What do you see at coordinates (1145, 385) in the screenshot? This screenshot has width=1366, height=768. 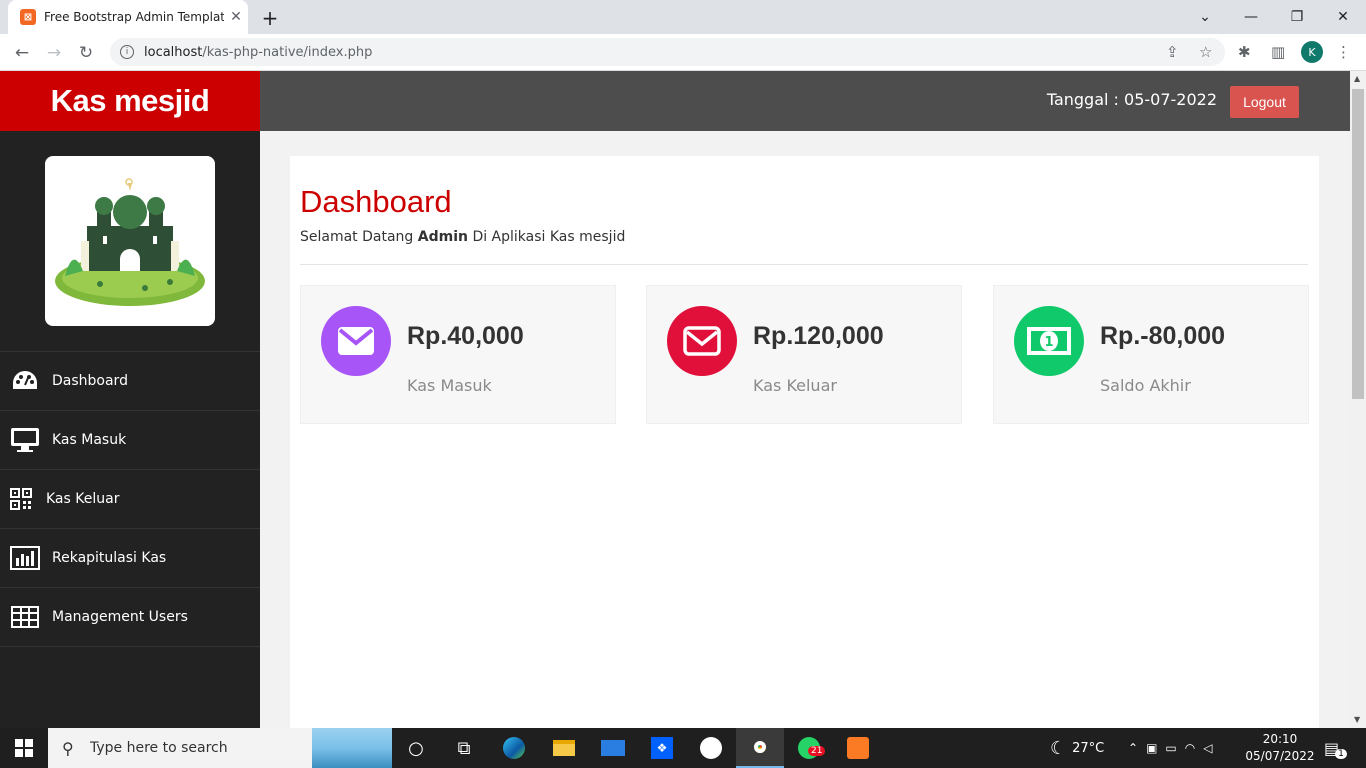 I see `card-label: Saldo Akhir` at bounding box center [1145, 385].